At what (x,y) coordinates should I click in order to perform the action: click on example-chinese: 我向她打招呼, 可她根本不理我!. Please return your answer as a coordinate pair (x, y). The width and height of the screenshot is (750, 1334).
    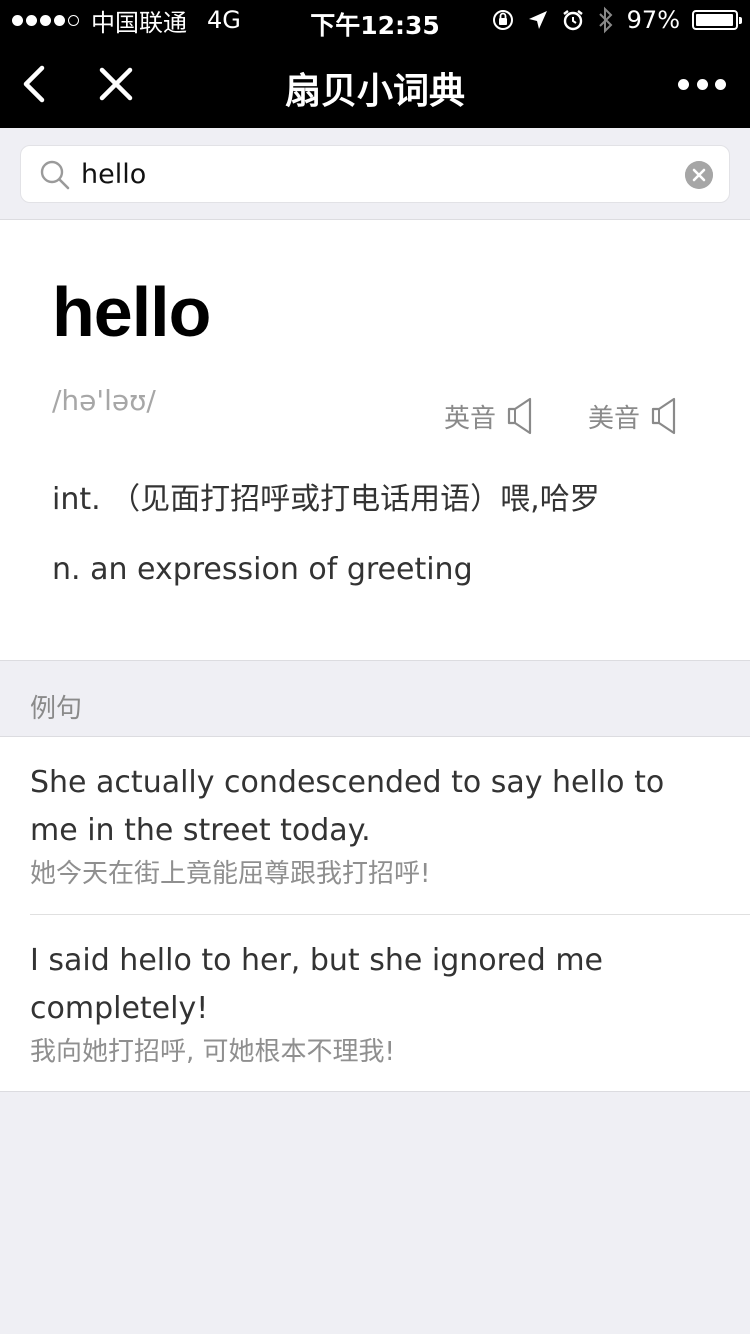
    Looking at the image, I should click on (212, 1052).